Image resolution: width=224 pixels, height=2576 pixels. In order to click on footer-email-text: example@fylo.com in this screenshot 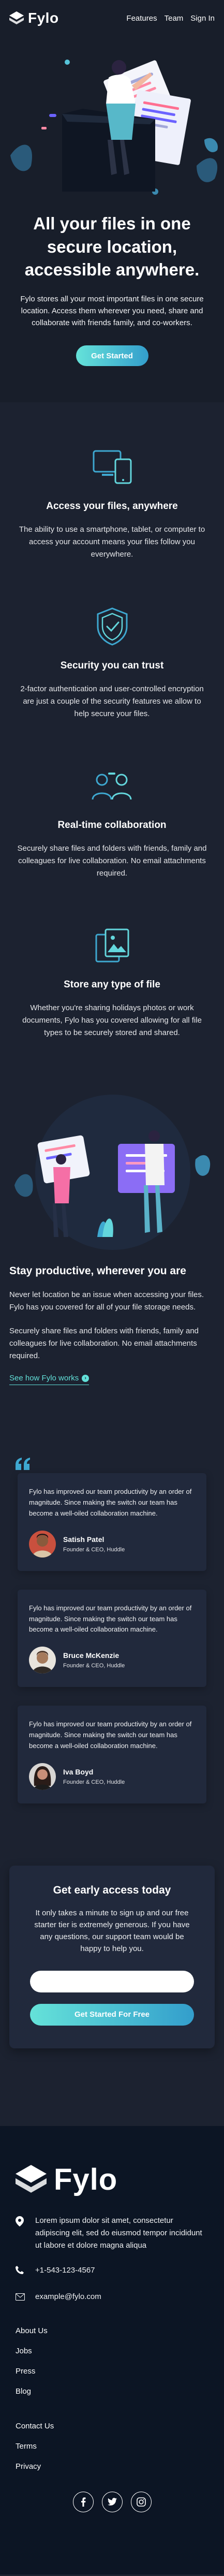, I will do `click(68, 2298)`.